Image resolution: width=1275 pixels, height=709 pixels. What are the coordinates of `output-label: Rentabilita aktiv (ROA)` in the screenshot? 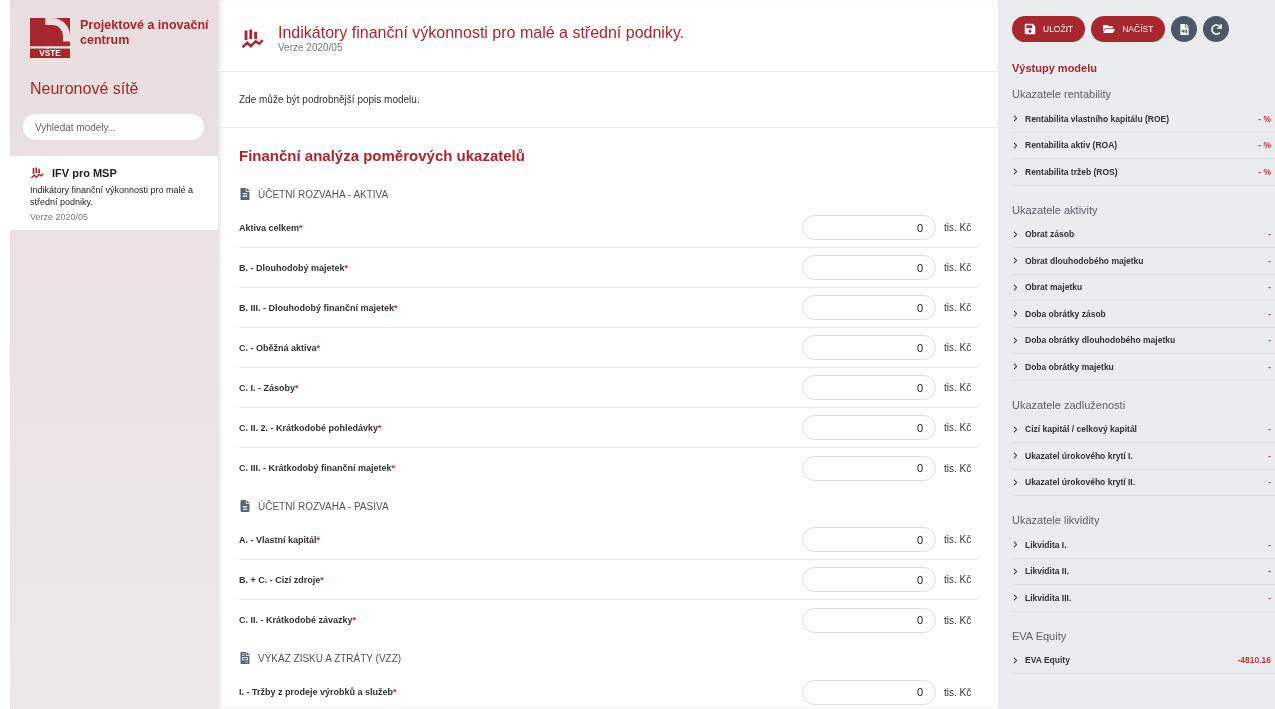 It's located at (1072, 145).